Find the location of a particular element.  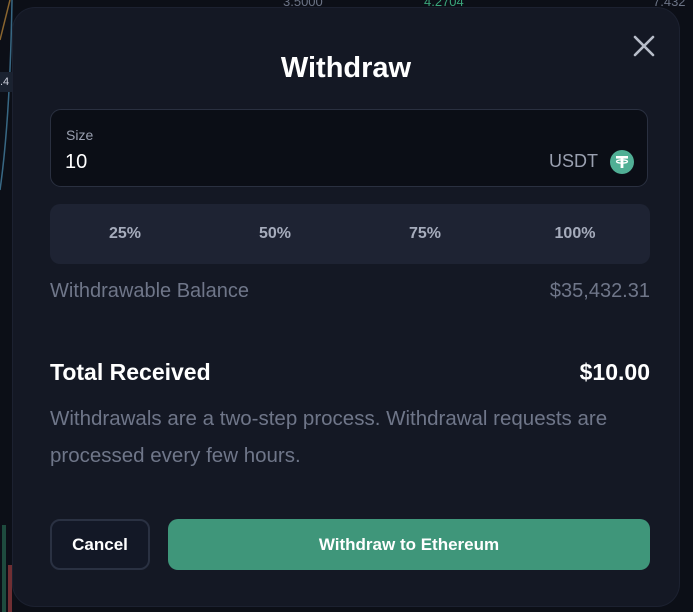

size-label: Size is located at coordinates (80, 135).